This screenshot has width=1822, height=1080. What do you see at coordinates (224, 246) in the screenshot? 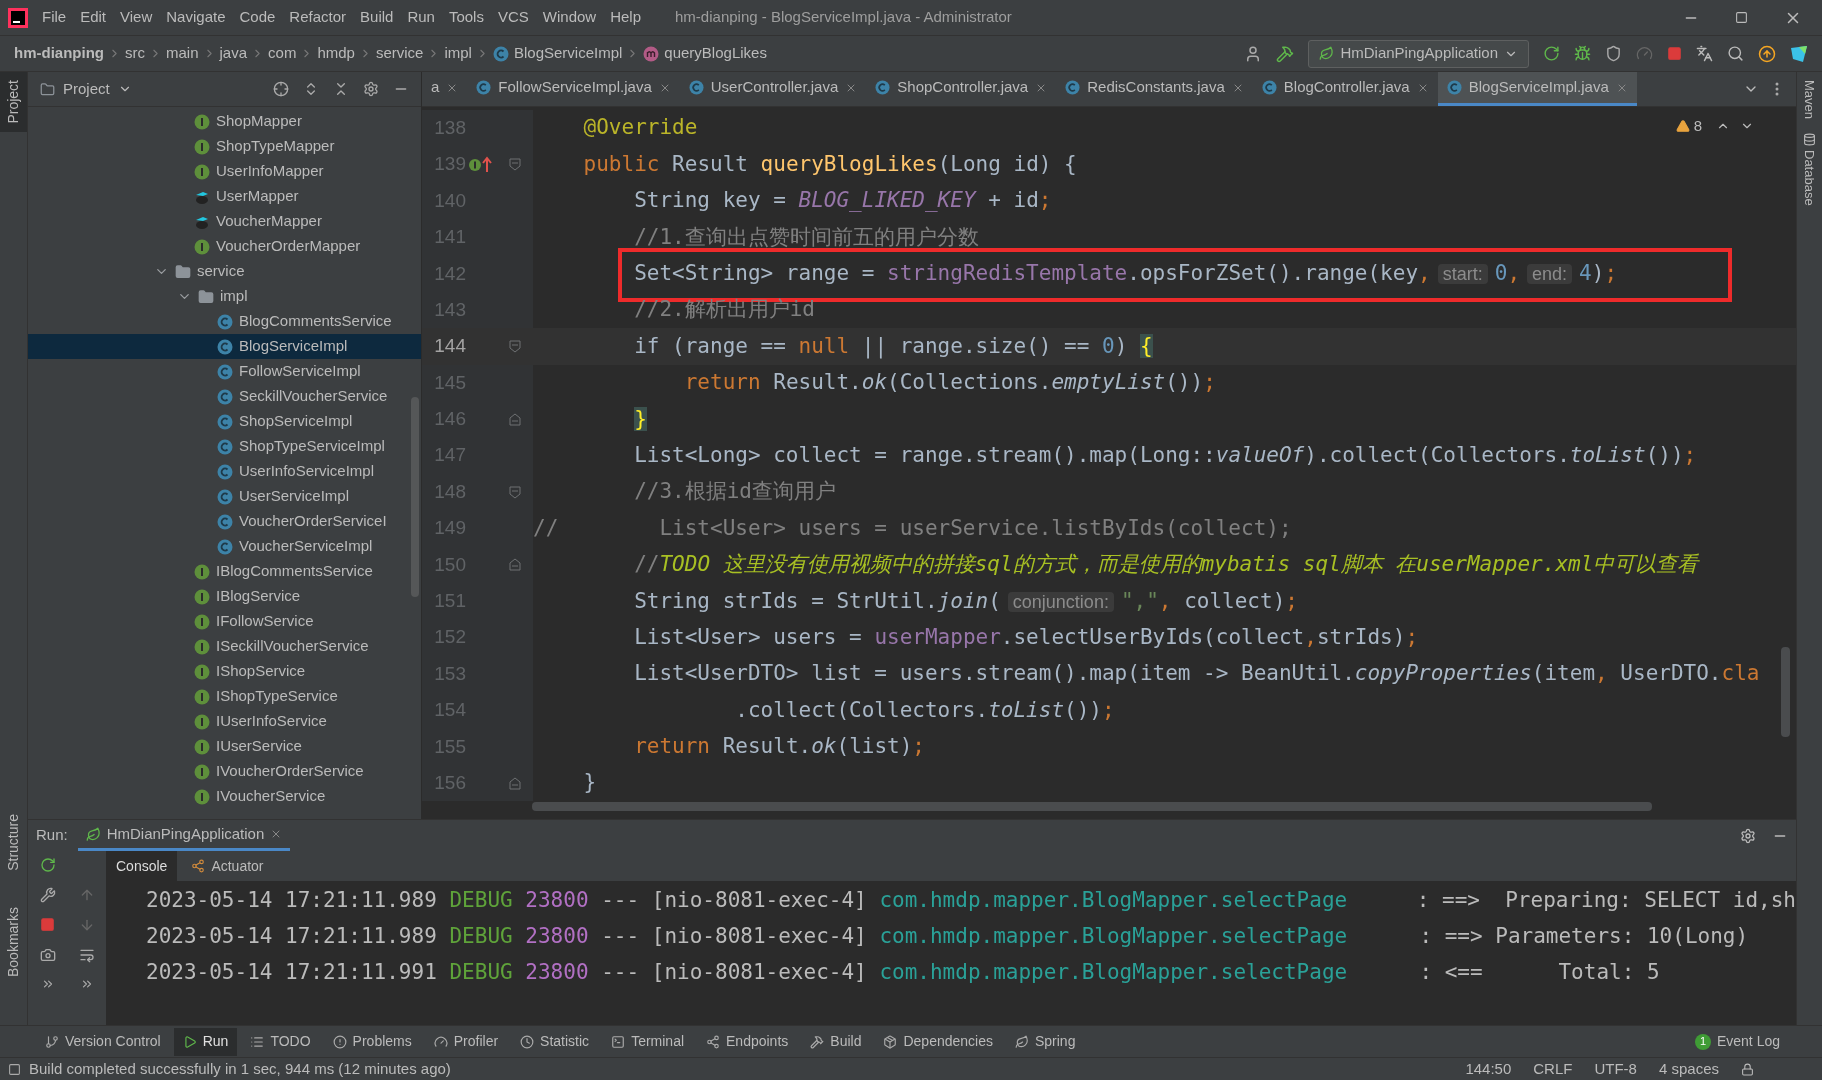
I see `tree-item: VoucherOrderMapper` at bounding box center [224, 246].